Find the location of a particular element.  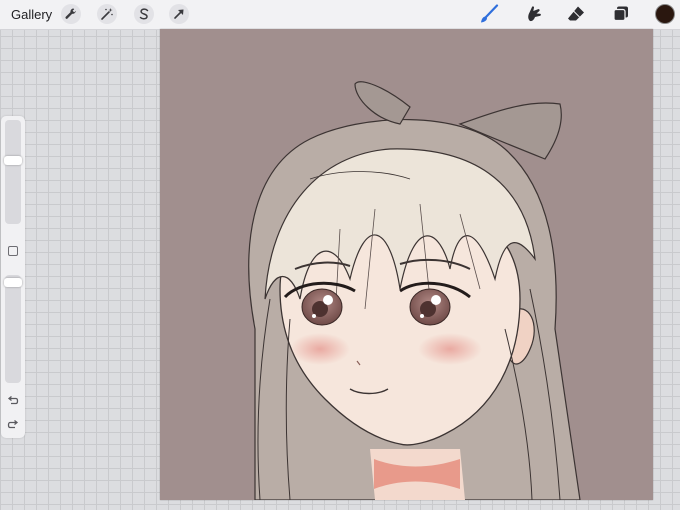

opacity-thumb is located at coordinates (13, 282).